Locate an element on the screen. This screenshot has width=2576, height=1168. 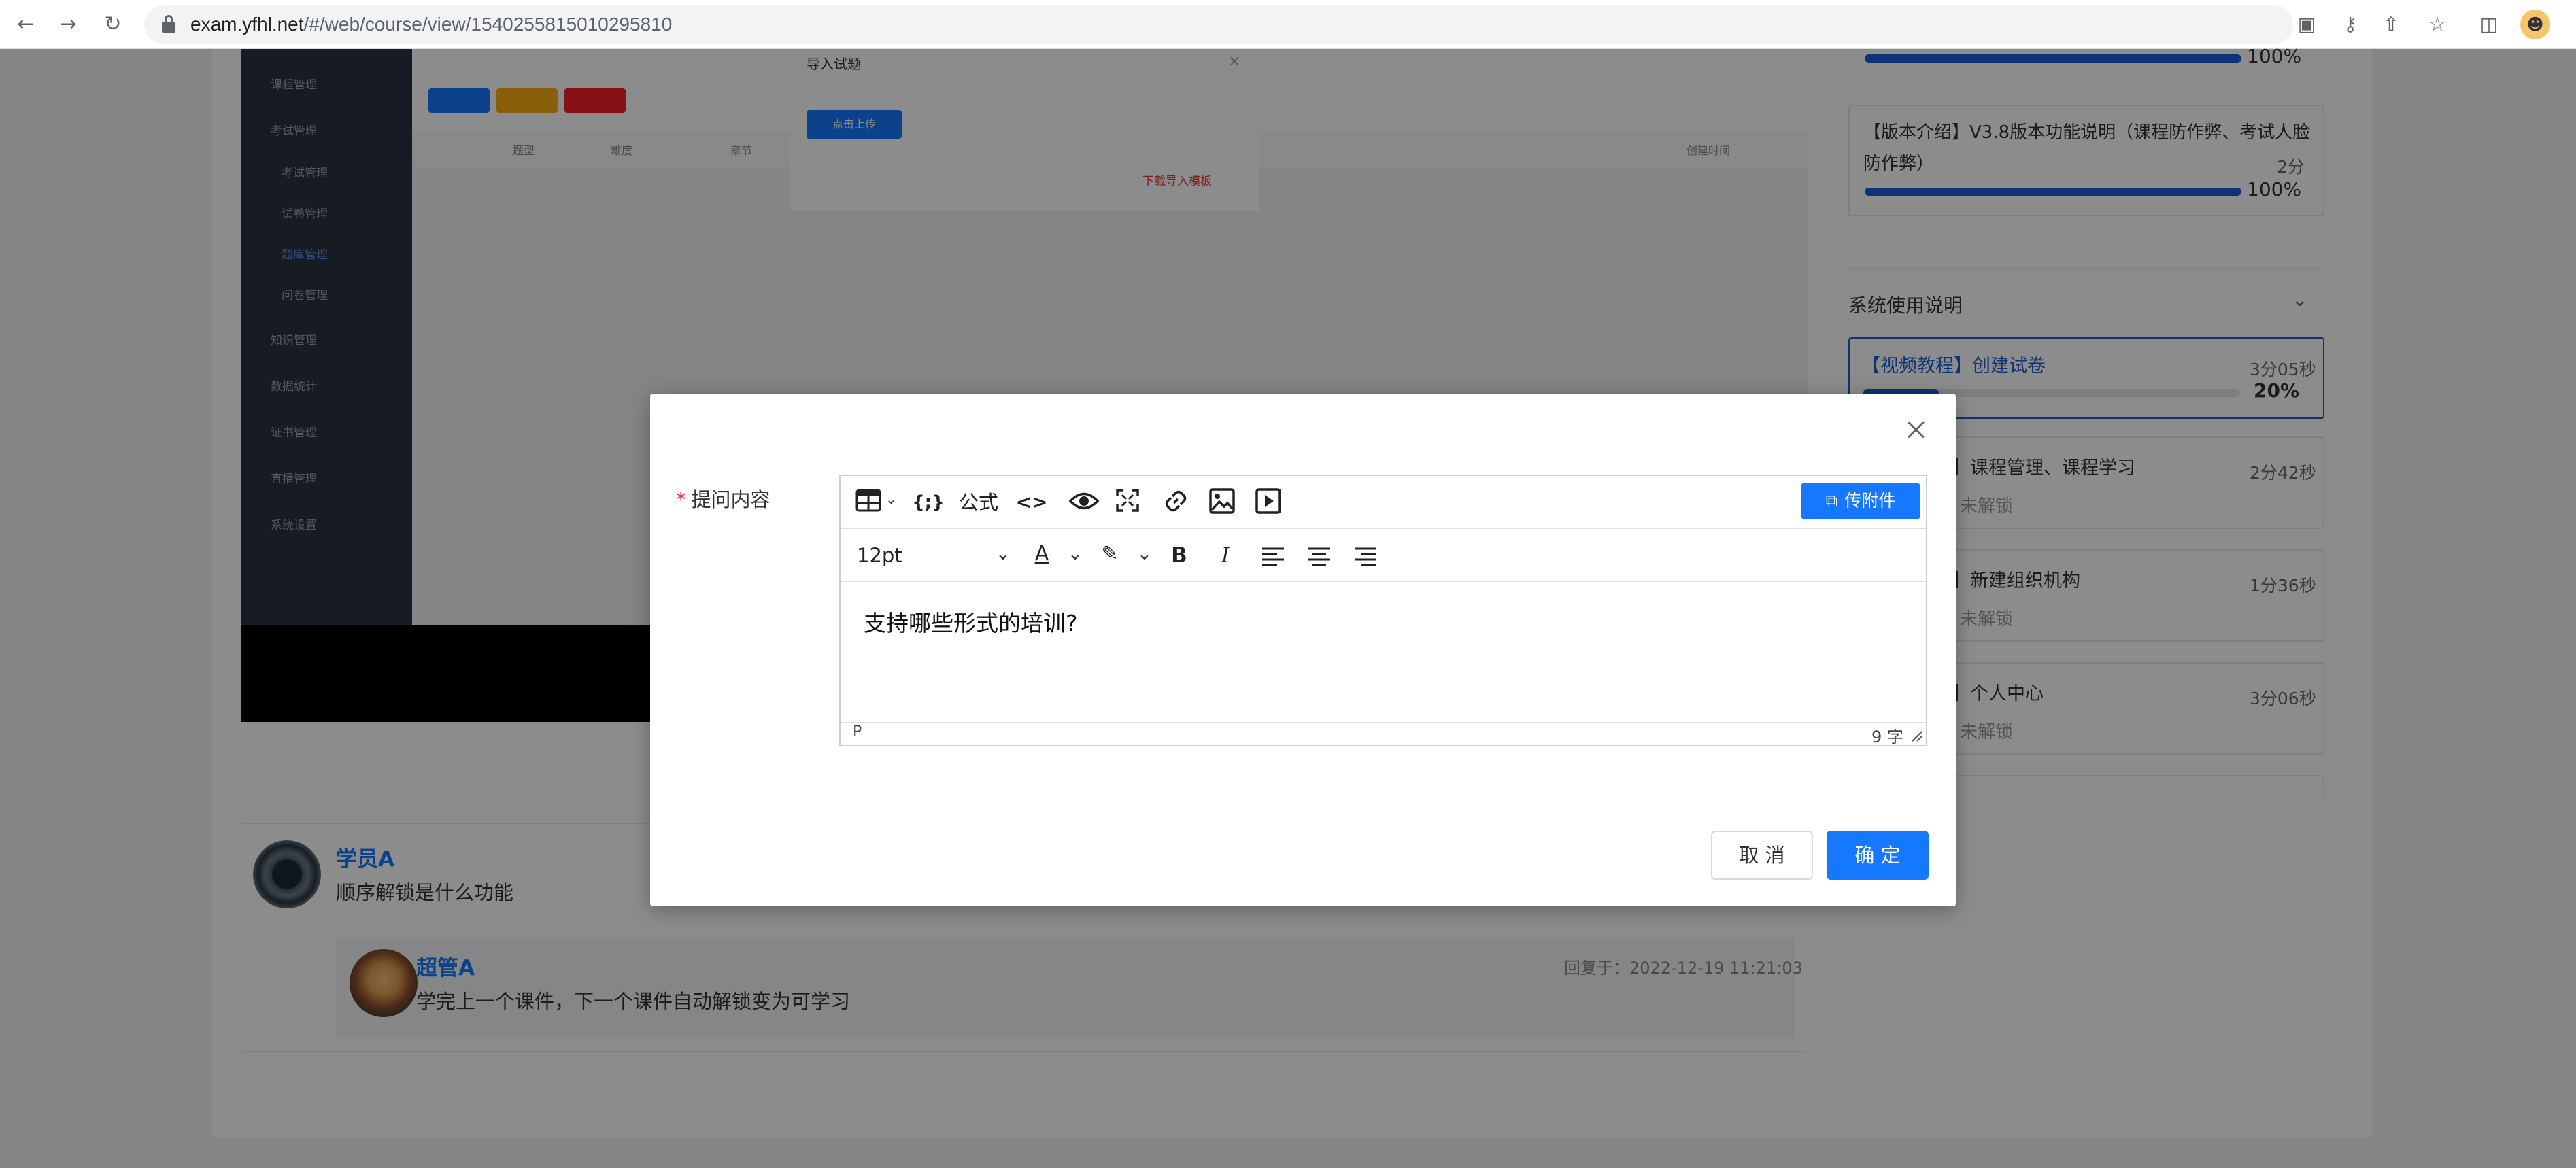
field-label: * 提问内容 is located at coordinates (723, 498).